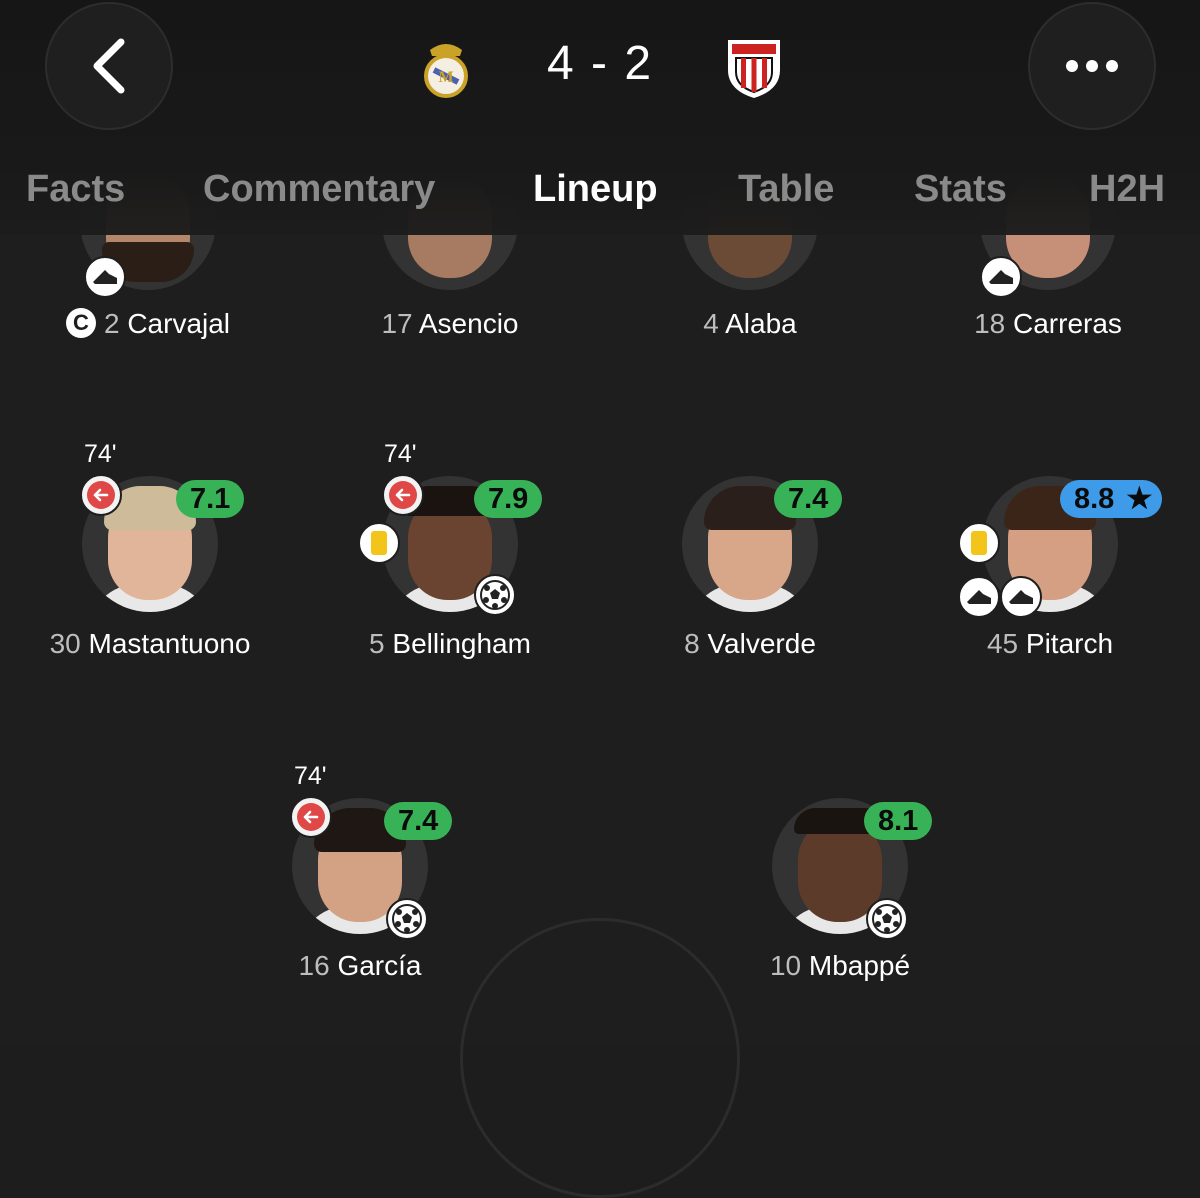  Describe the element at coordinates (750, 323) in the screenshot. I see `player-name: 4 Alaba` at that location.